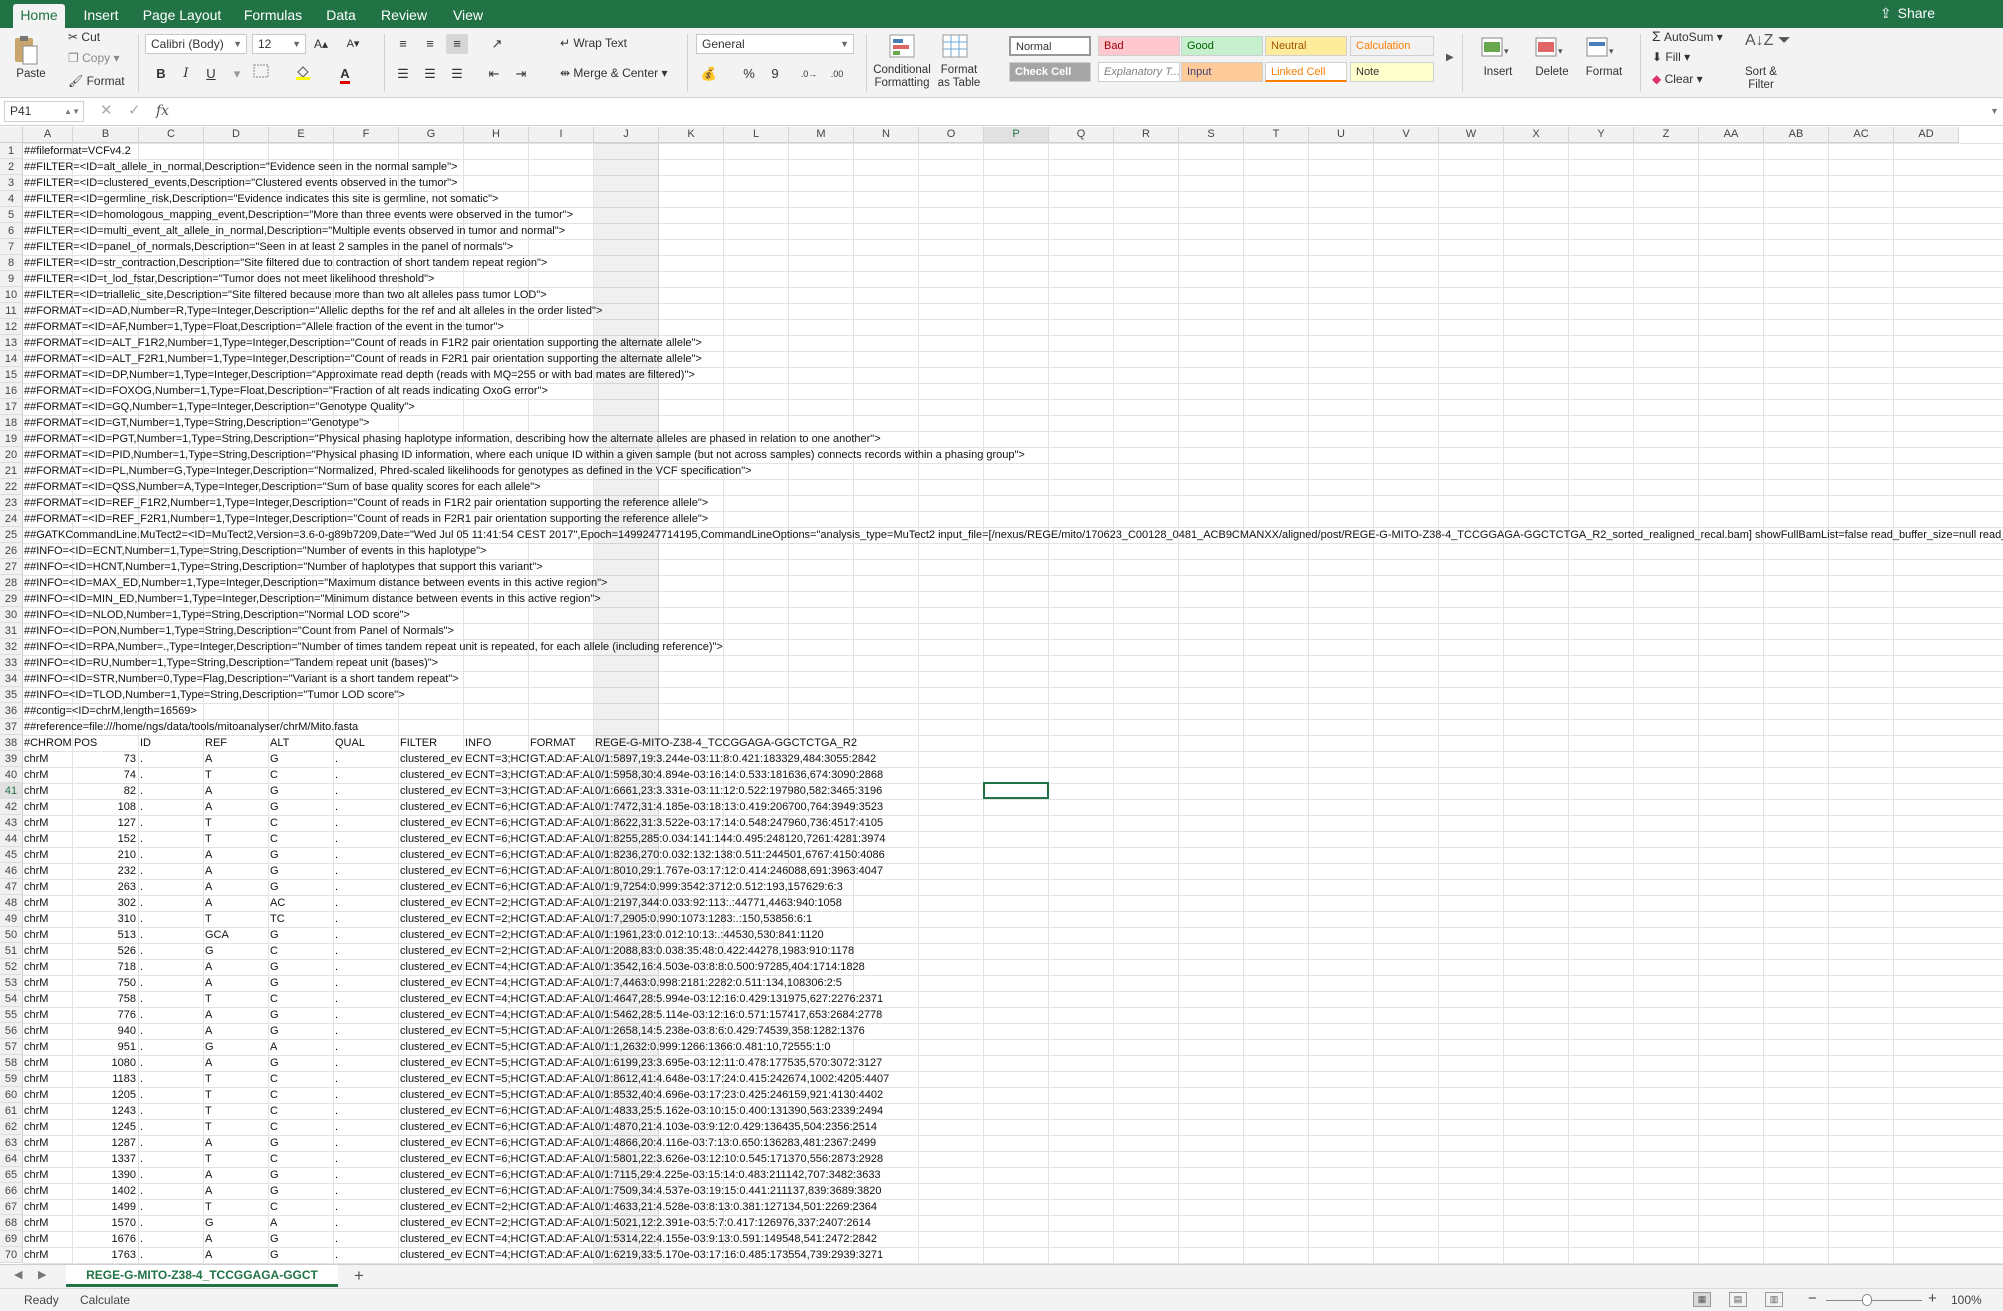  Describe the element at coordinates (106, 1143) in the screenshot. I see `record-cell: 1287` at that location.